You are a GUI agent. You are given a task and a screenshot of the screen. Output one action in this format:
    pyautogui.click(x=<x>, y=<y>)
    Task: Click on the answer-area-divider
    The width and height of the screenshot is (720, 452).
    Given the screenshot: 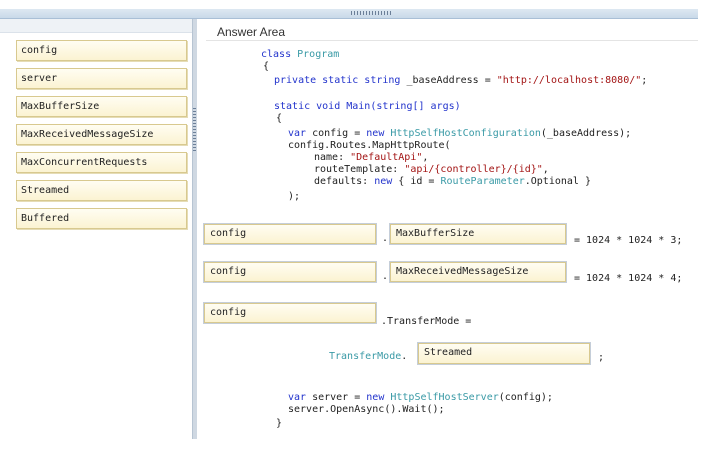 What is the action you would take?
    pyautogui.click(x=452, y=40)
    